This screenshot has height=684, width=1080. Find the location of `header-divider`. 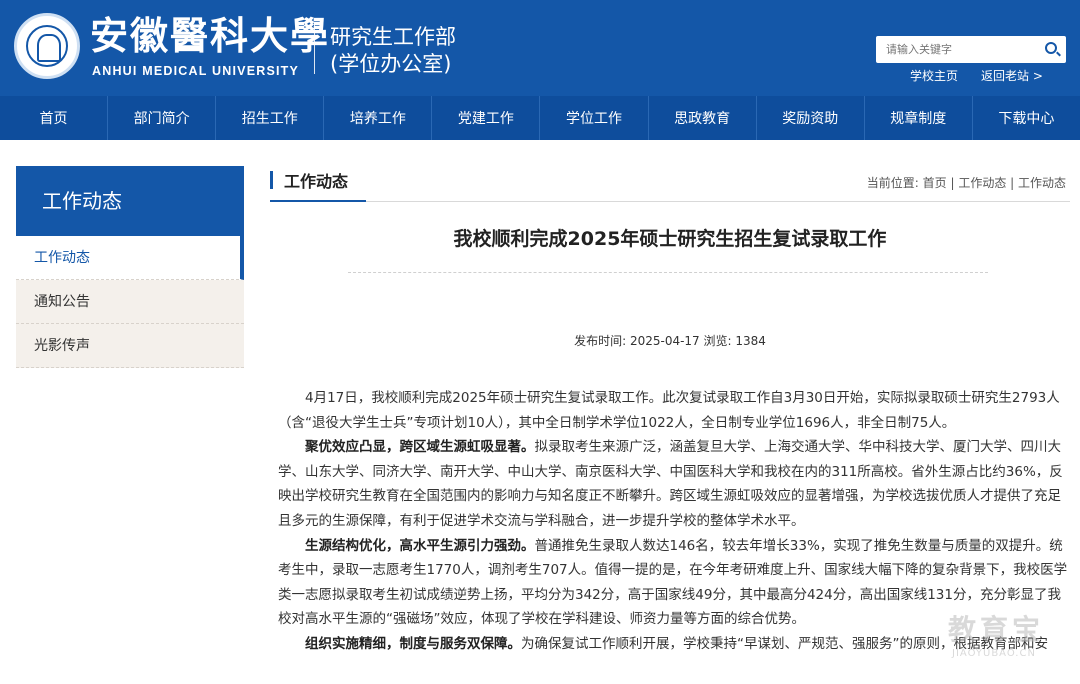

header-divider is located at coordinates (314, 49).